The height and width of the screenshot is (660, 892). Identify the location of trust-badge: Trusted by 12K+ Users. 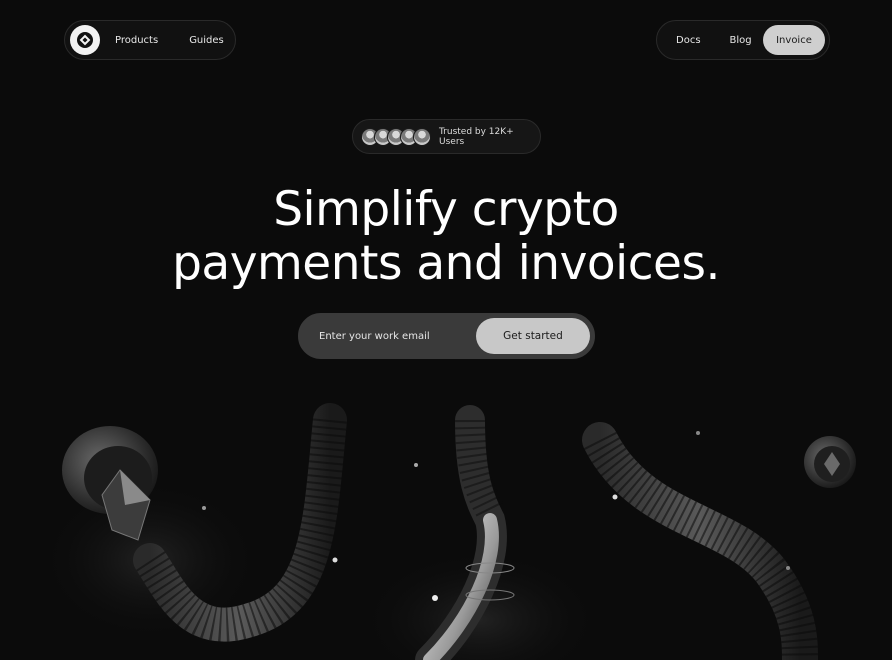
(446, 136).